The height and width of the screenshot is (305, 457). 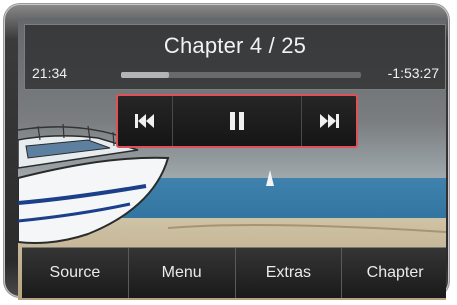 What do you see at coordinates (241, 75) in the screenshot?
I see `progress-bar` at bounding box center [241, 75].